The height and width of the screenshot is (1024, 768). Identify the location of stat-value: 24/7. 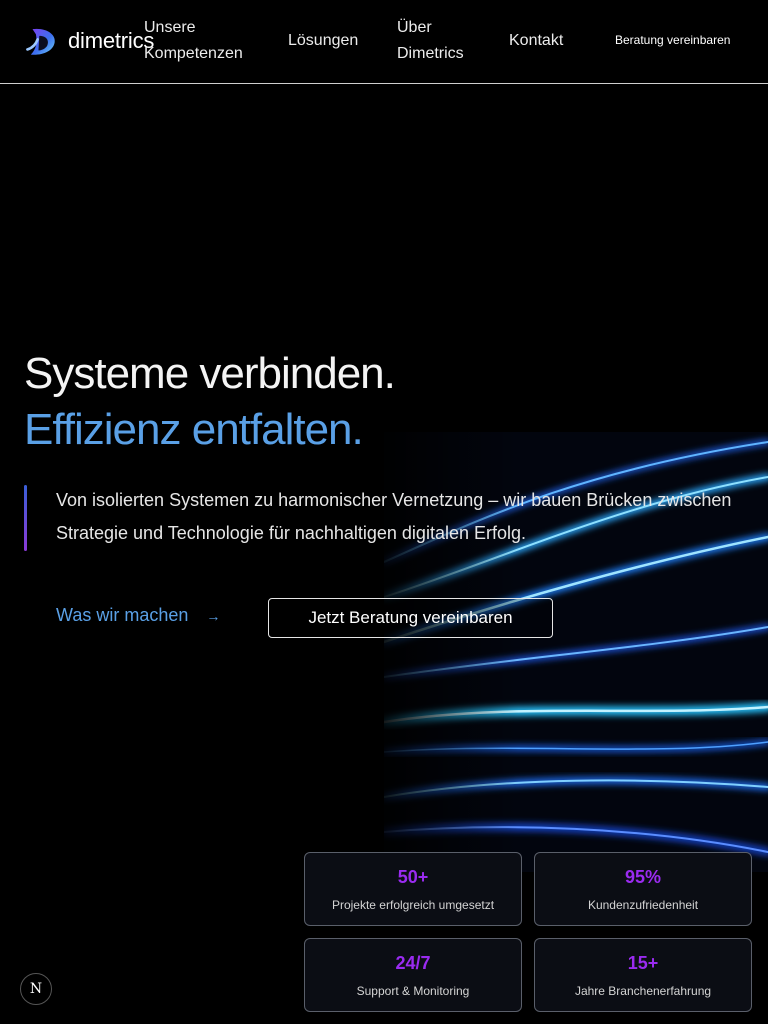
(413, 963).